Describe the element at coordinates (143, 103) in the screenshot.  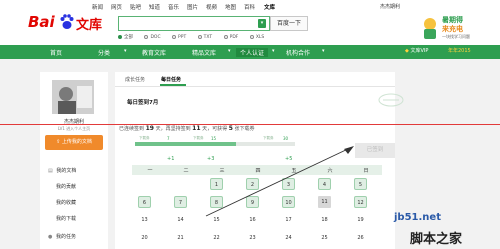
I see `section-title: 每日签到7月` at that location.